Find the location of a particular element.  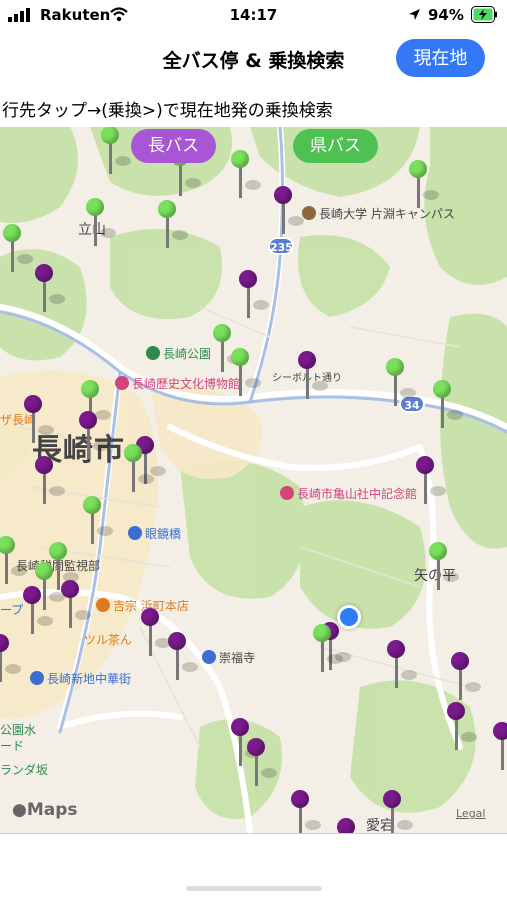

nagasaki-bus-toggle: 長バス is located at coordinates (173, 146).